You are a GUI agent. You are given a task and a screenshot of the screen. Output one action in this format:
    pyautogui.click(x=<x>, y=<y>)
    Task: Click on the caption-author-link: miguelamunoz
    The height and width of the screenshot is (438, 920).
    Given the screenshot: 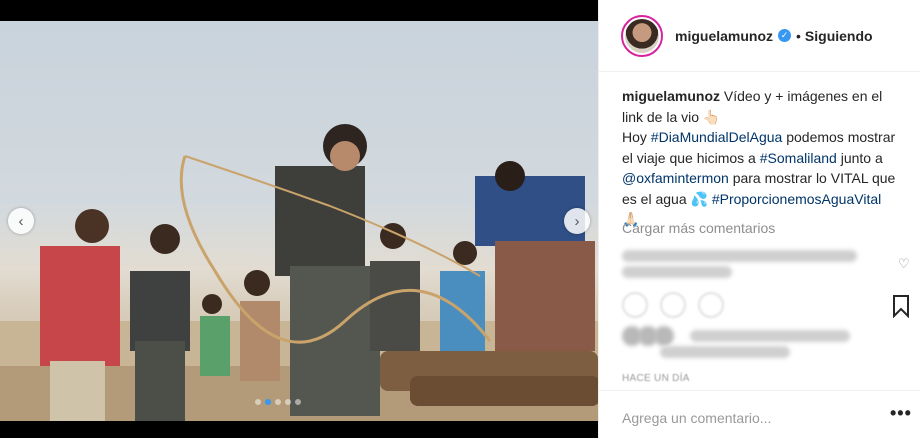 What is the action you would take?
    pyautogui.click(x=671, y=96)
    